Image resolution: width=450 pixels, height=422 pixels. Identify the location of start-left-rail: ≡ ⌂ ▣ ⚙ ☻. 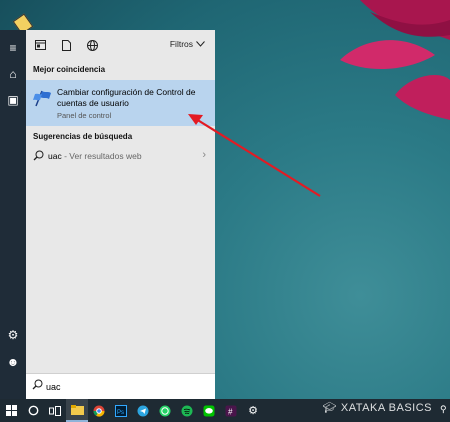
(13, 214).